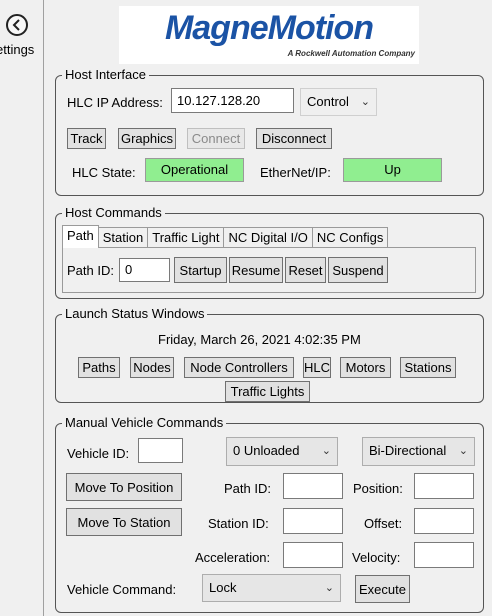  What do you see at coordinates (256, 270) in the screenshot?
I see `resume-button: Resume` at bounding box center [256, 270].